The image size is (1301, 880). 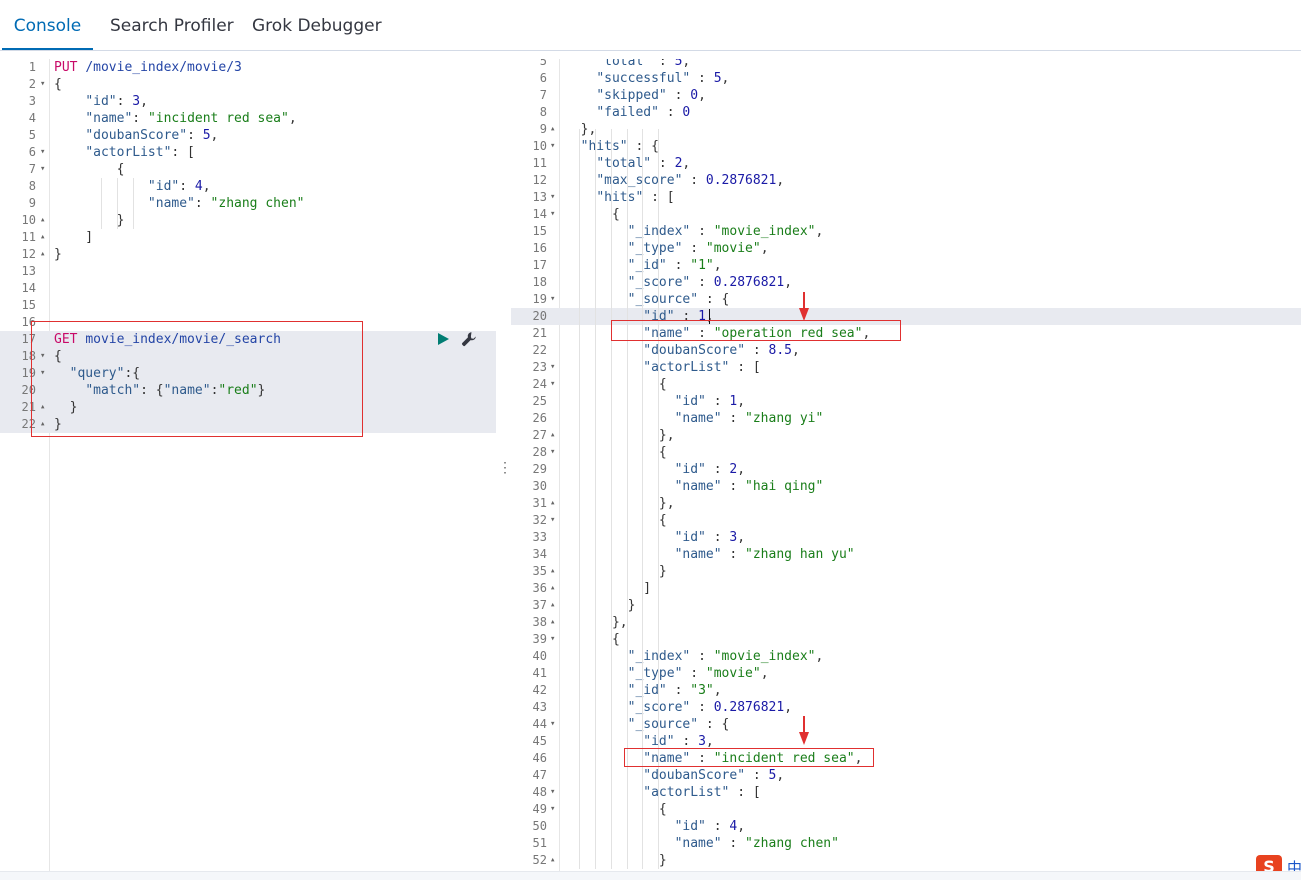 I want to click on code-line: 5 "total" : 5,, so click(x=906, y=64).